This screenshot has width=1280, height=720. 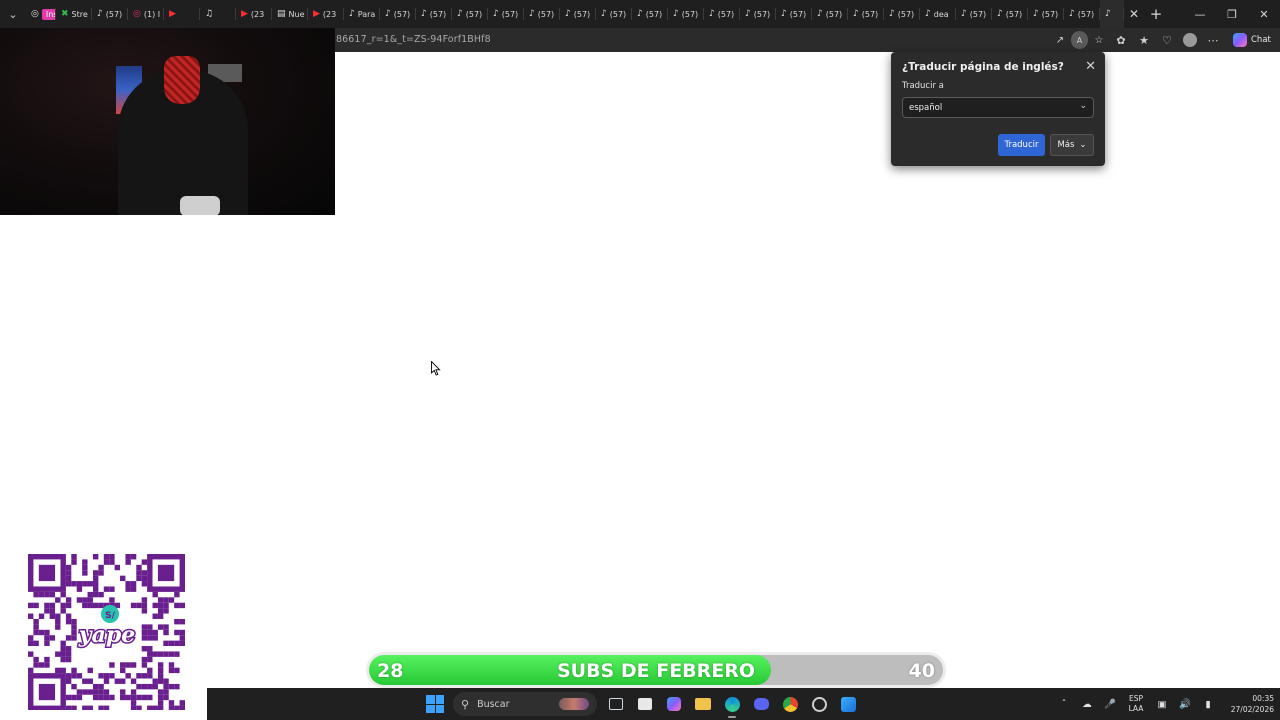 I want to click on tab: ◎ (1) I, so click(x=146, y=14).